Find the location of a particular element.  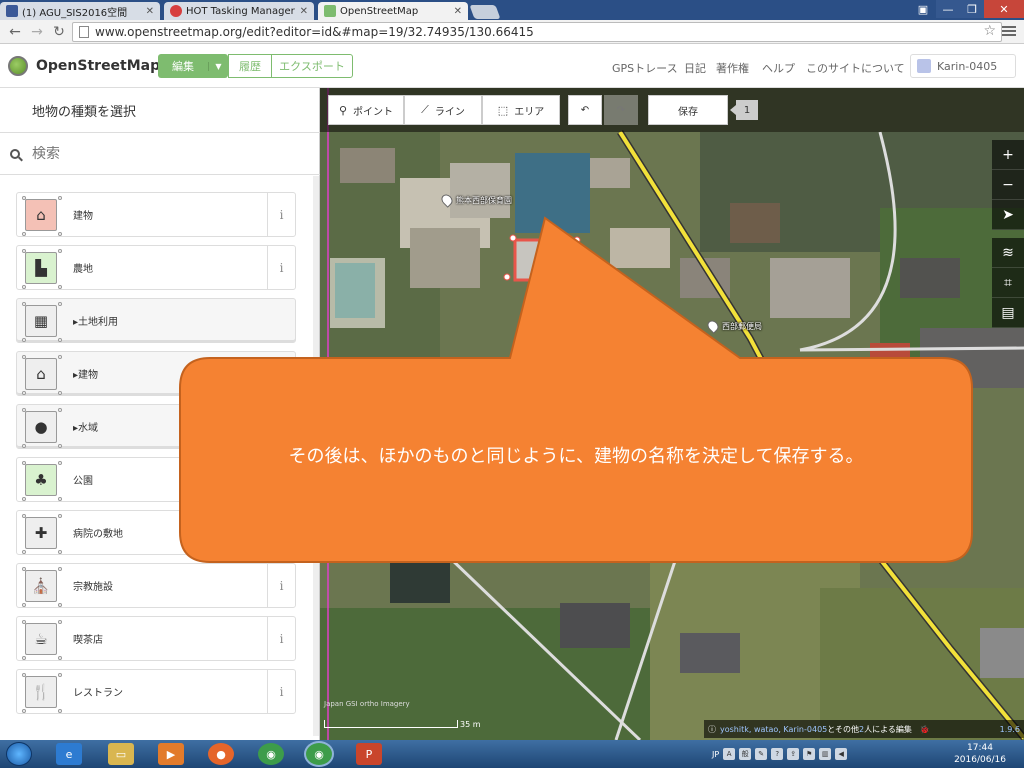

poi-nursery: 熊本西部保育園 is located at coordinates (475, 200).